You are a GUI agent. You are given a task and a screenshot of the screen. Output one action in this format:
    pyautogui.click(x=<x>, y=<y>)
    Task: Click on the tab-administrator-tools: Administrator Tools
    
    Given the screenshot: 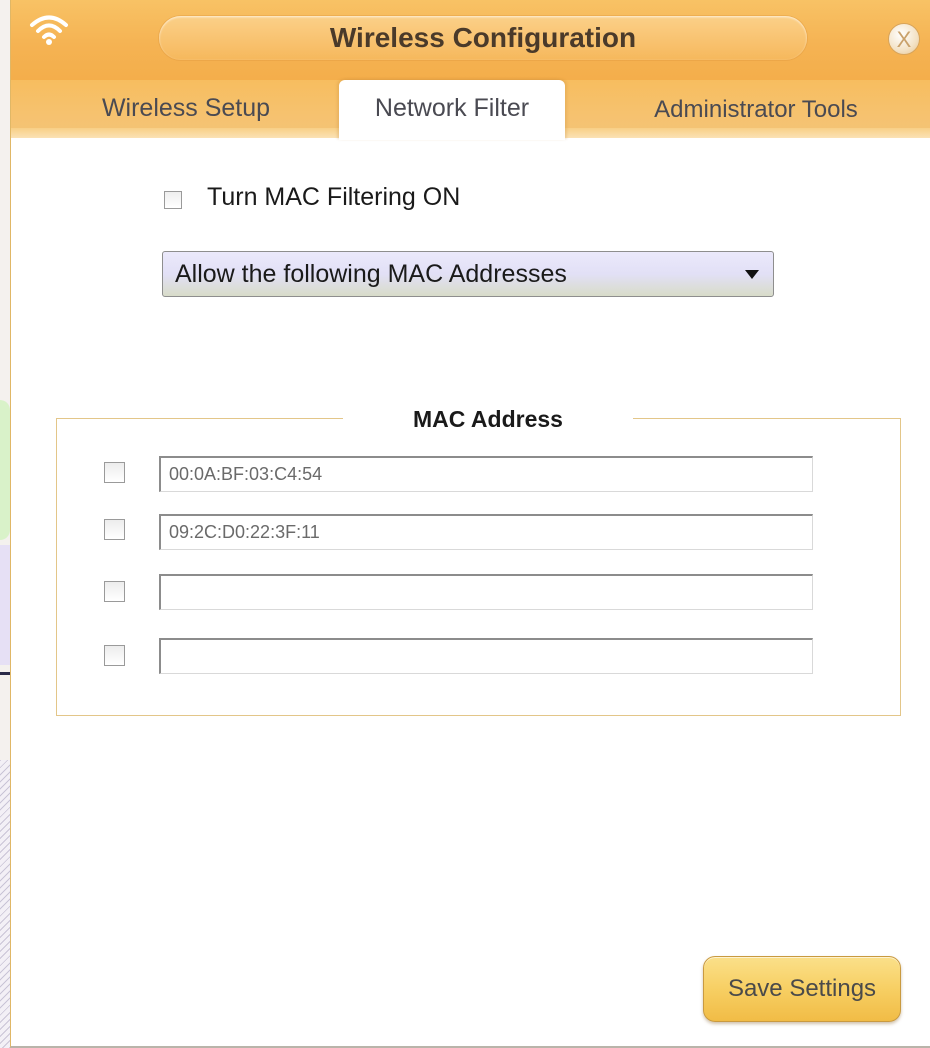 What is the action you would take?
    pyautogui.click(x=756, y=109)
    